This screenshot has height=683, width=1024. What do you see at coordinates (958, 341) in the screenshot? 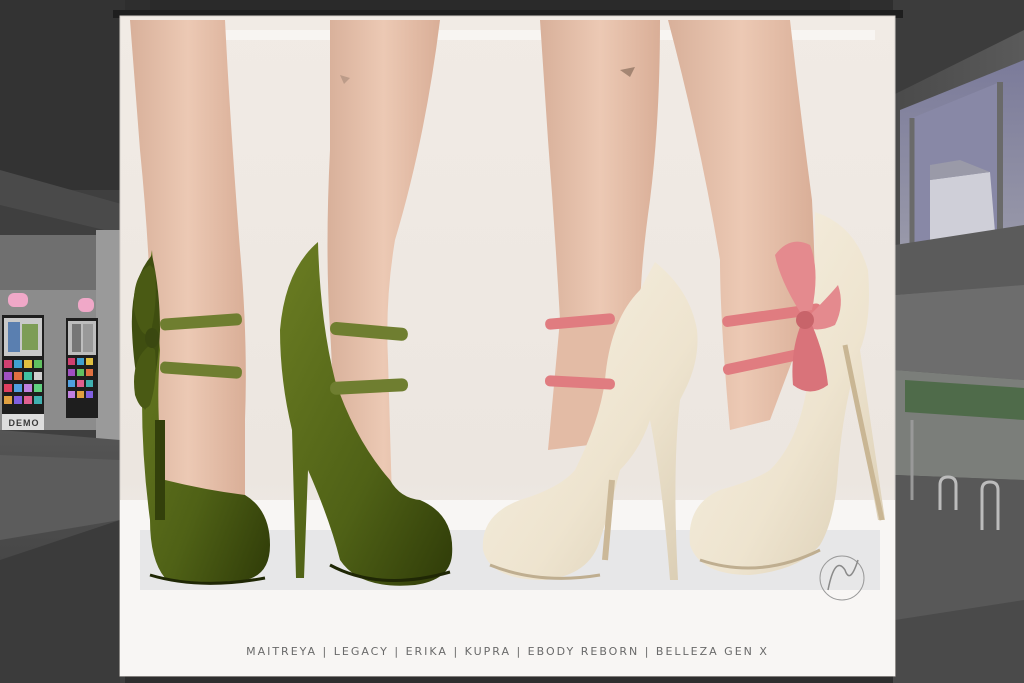
I see `store-right-background` at bounding box center [958, 341].